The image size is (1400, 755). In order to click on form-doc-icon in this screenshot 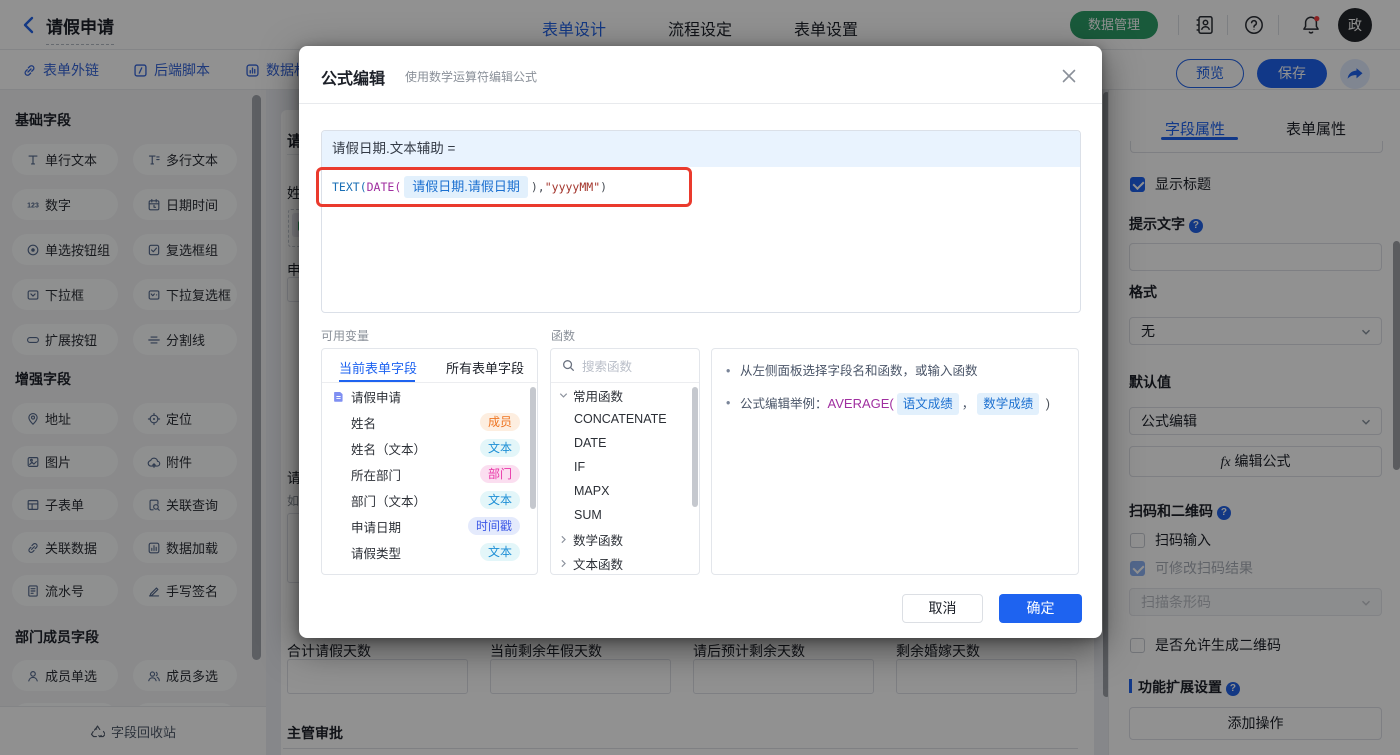, I will do `click(338, 396)`.